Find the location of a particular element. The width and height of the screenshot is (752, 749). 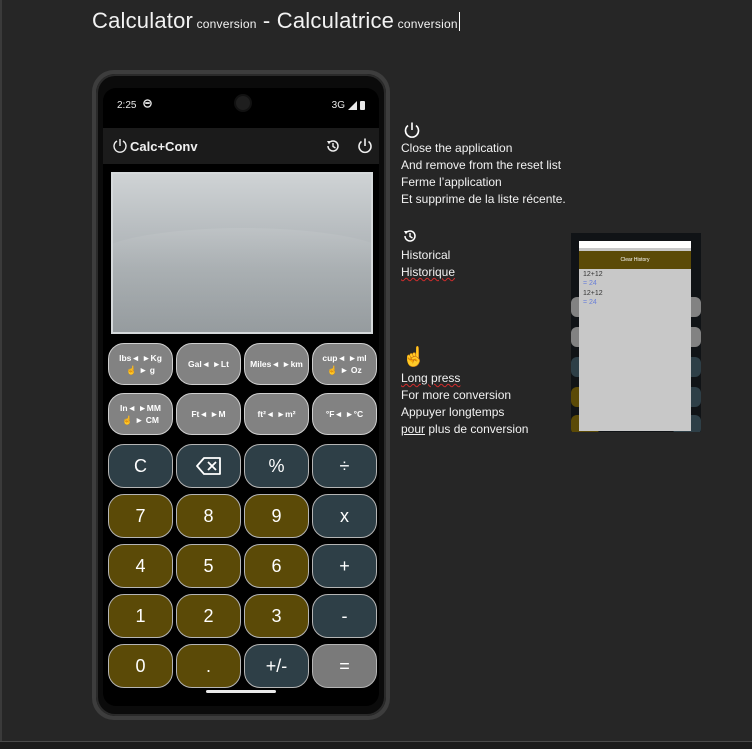

conv-label: °F◄ ►°C is located at coordinates (344, 414).